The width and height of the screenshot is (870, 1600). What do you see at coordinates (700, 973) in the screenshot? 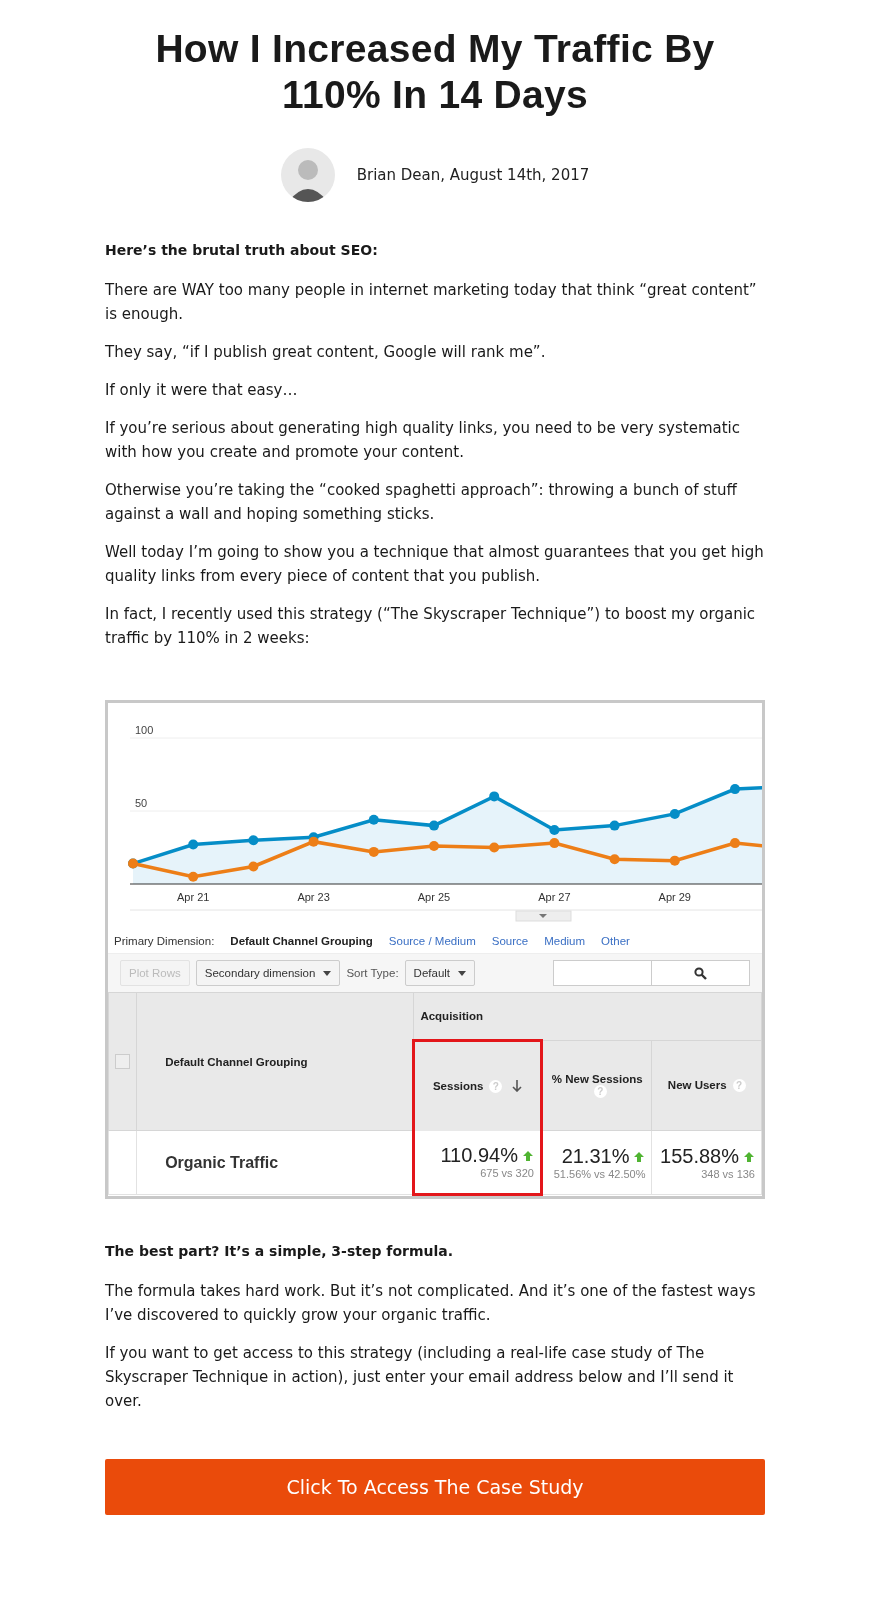
I see `search-icon` at bounding box center [700, 973].